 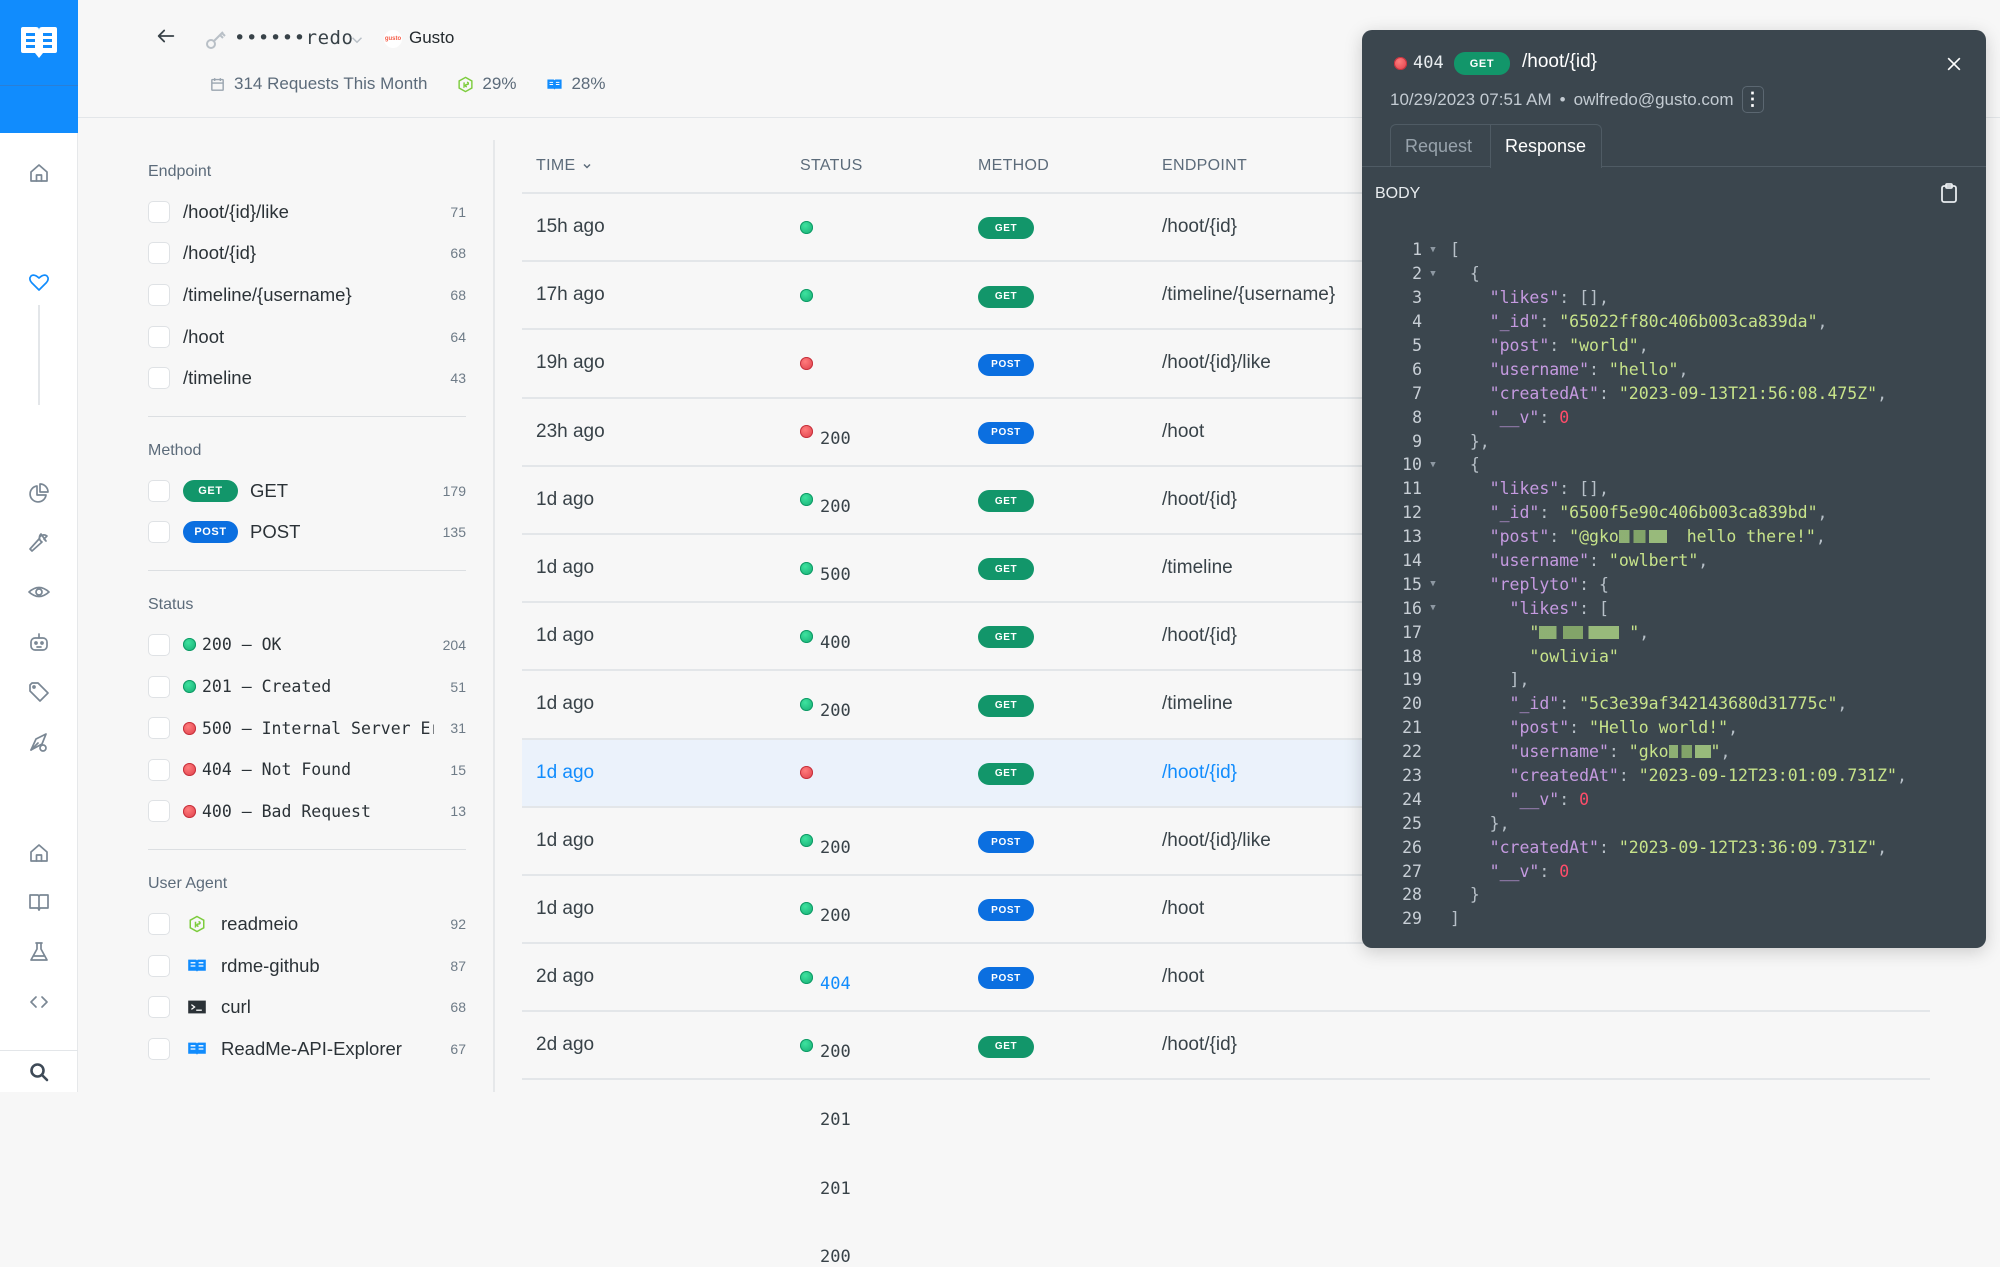 What do you see at coordinates (39, 592) in the screenshot?
I see `eye-icon` at bounding box center [39, 592].